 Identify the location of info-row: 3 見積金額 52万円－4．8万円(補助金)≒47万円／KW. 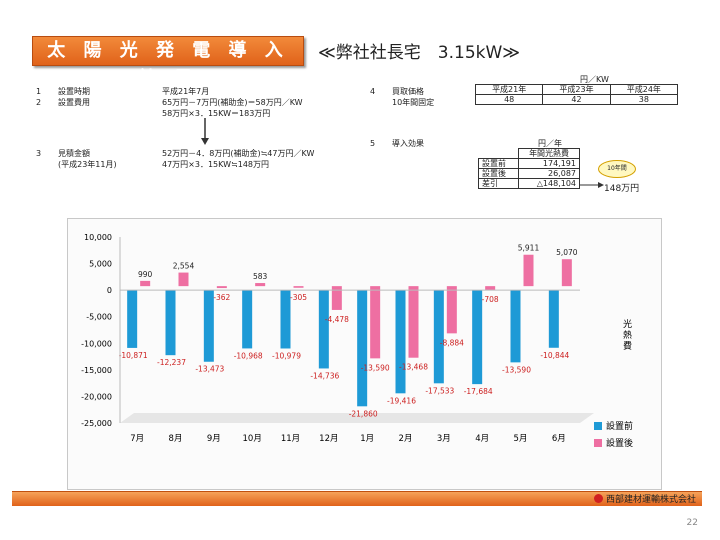
(175, 153).